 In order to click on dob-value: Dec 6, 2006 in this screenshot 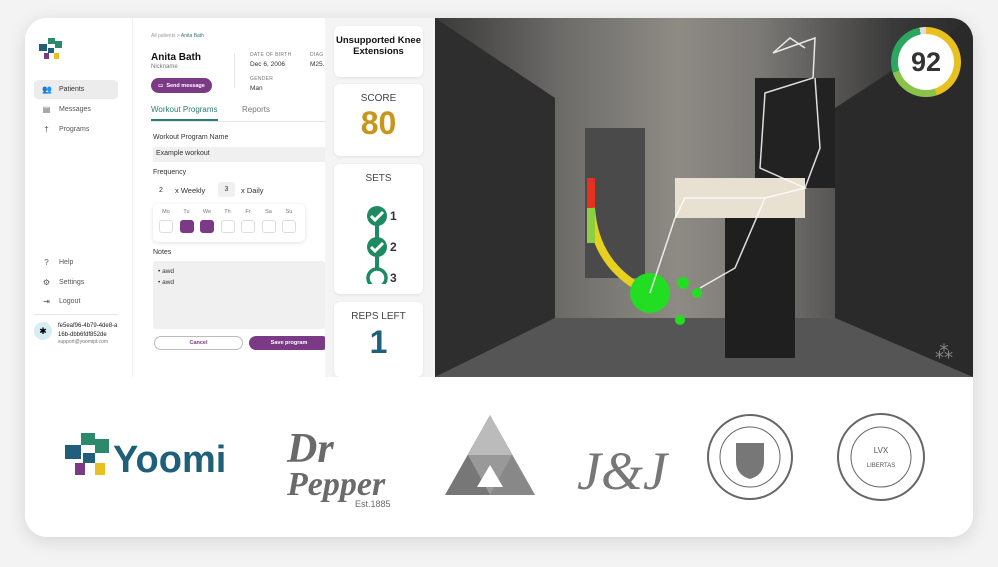, I will do `click(268, 64)`.